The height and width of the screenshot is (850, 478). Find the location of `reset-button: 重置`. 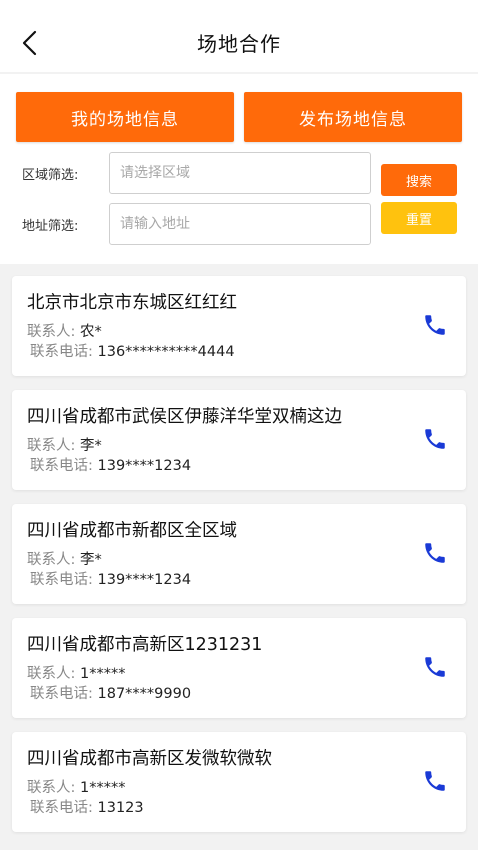

reset-button: 重置 is located at coordinates (419, 218).